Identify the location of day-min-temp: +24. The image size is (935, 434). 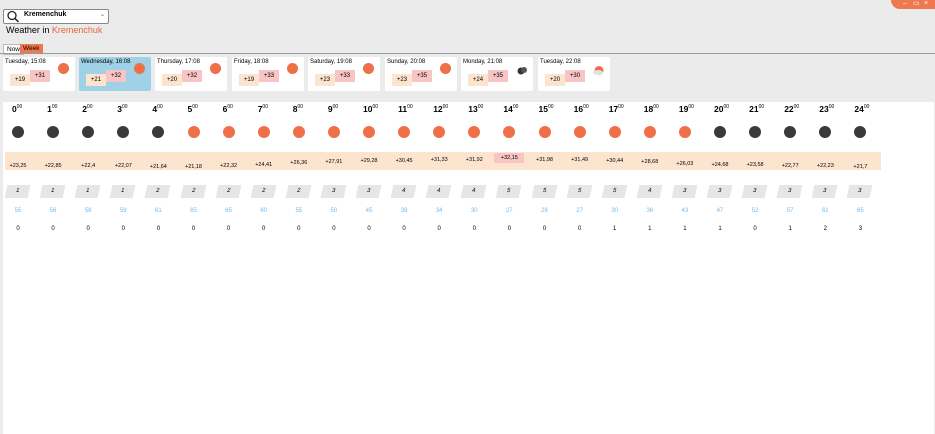
(478, 80).